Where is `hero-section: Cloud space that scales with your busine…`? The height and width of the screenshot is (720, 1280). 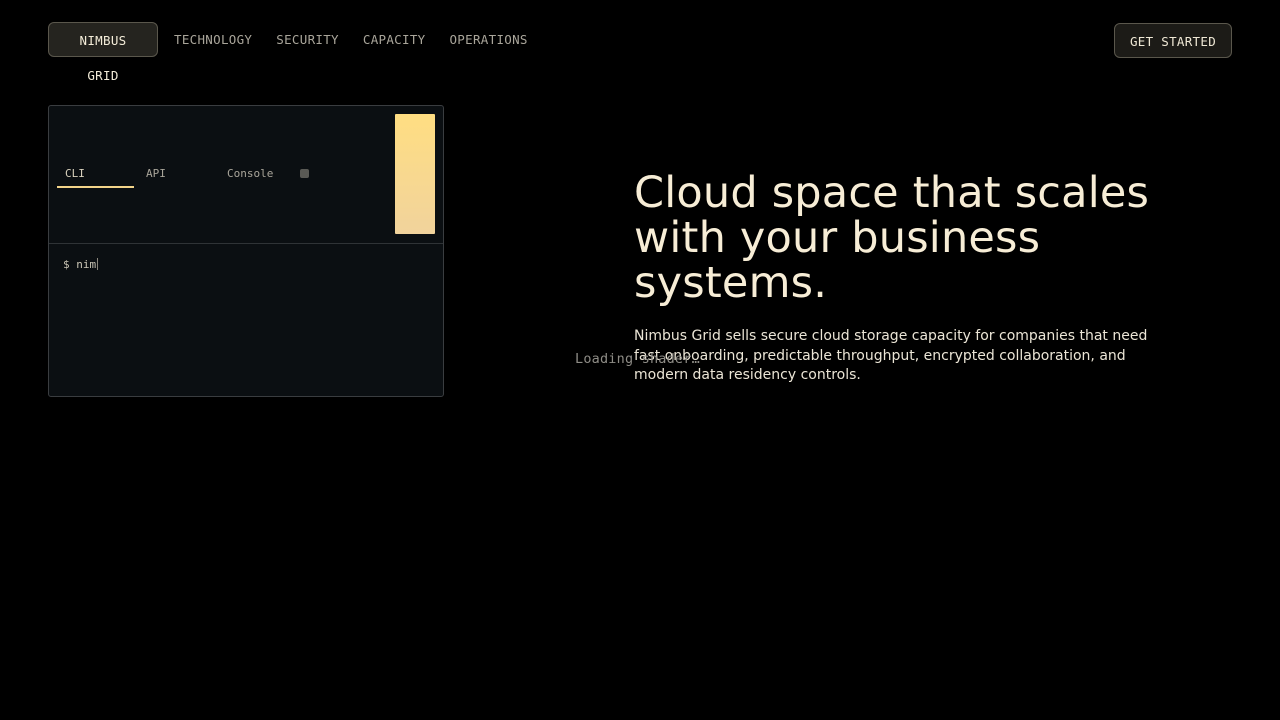 hero-section: Cloud space that scales with your busine… is located at coordinates (914, 278).